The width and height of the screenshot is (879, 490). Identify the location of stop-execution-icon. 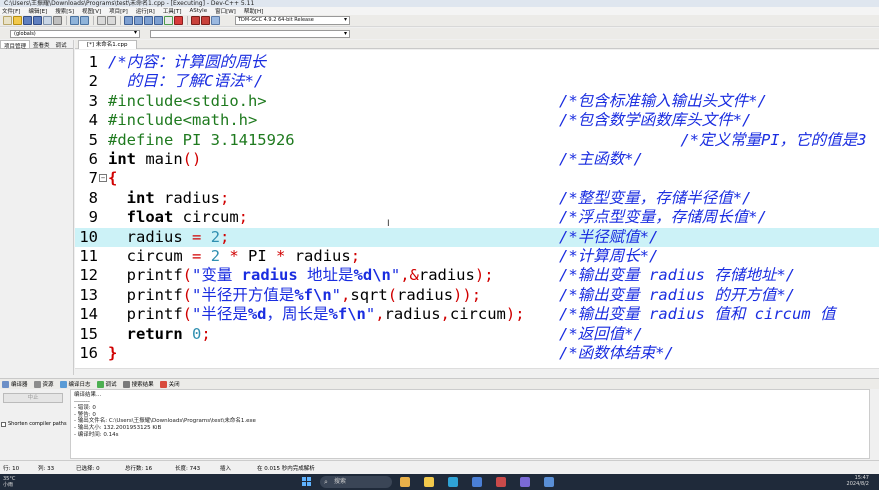
(178, 20).